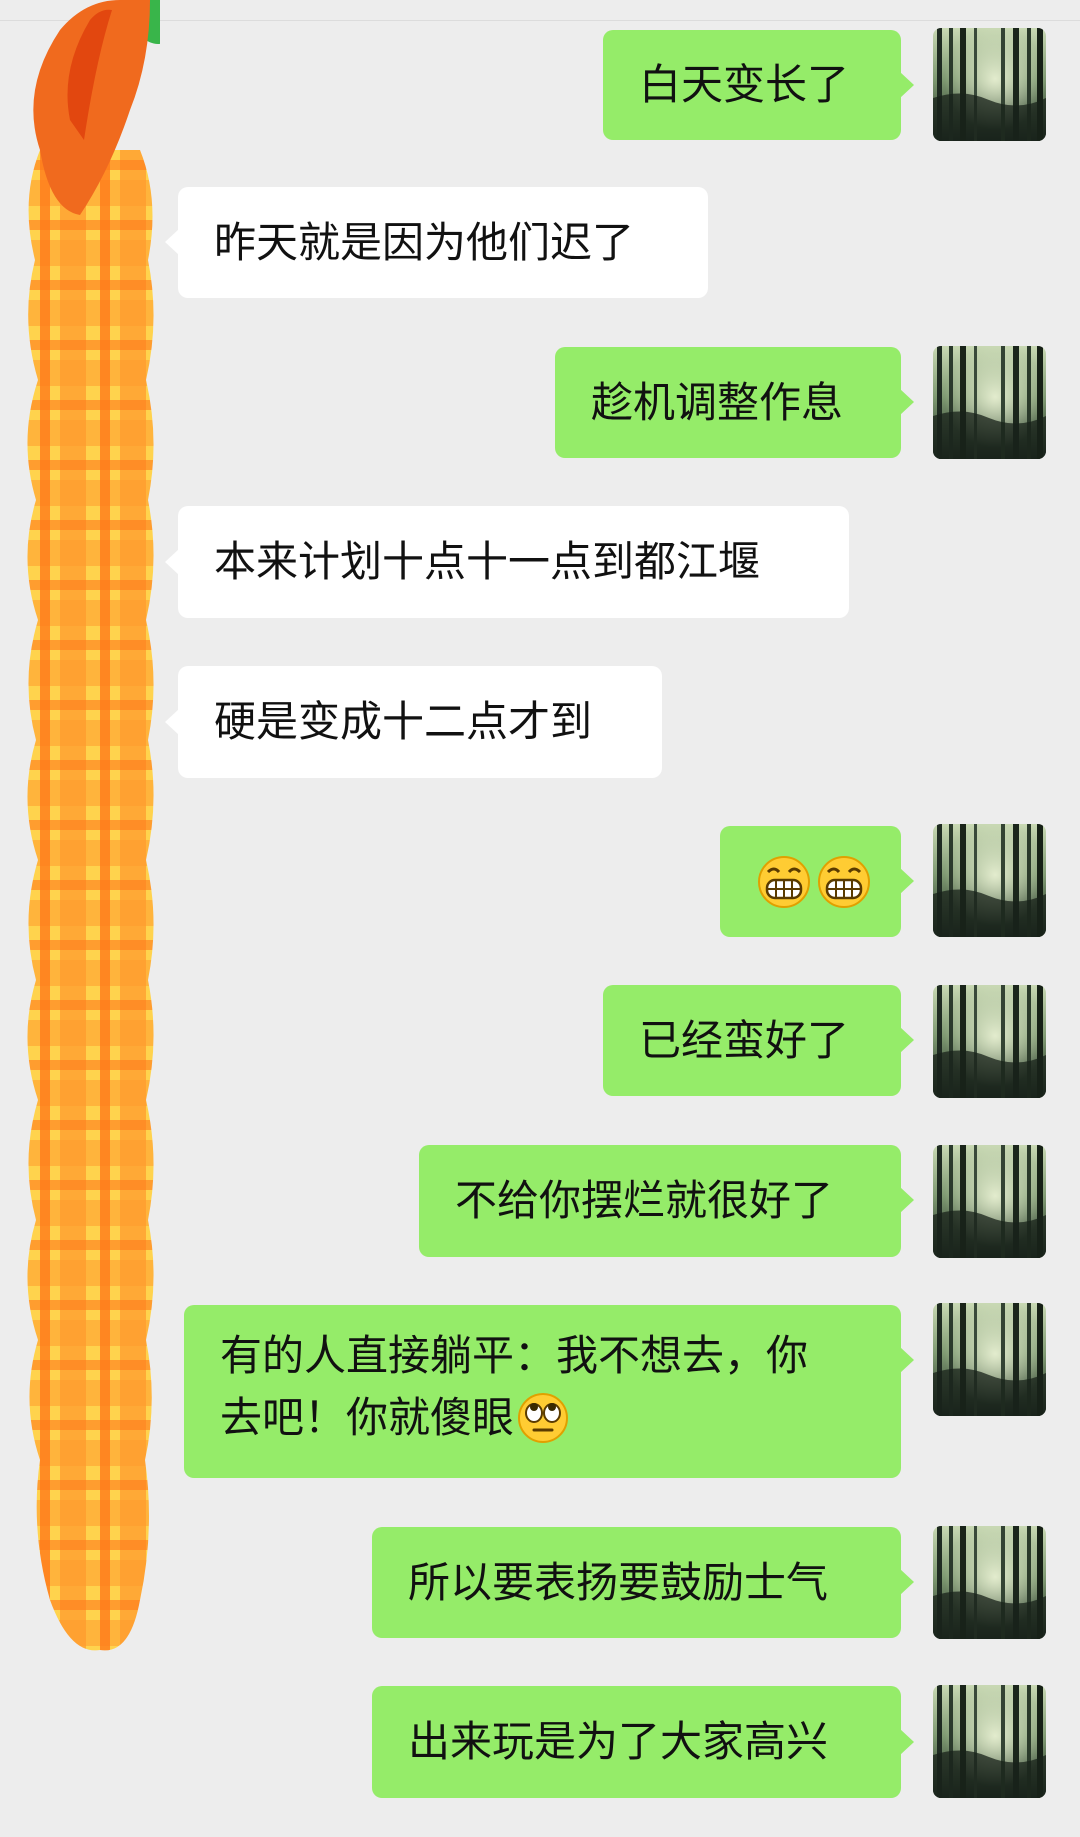 The height and width of the screenshot is (1837, 1080). What do you see at coordinates (744, 84) in the screenshot?
I see `message-text: 白天变长了` at bounding box center [744, 84].